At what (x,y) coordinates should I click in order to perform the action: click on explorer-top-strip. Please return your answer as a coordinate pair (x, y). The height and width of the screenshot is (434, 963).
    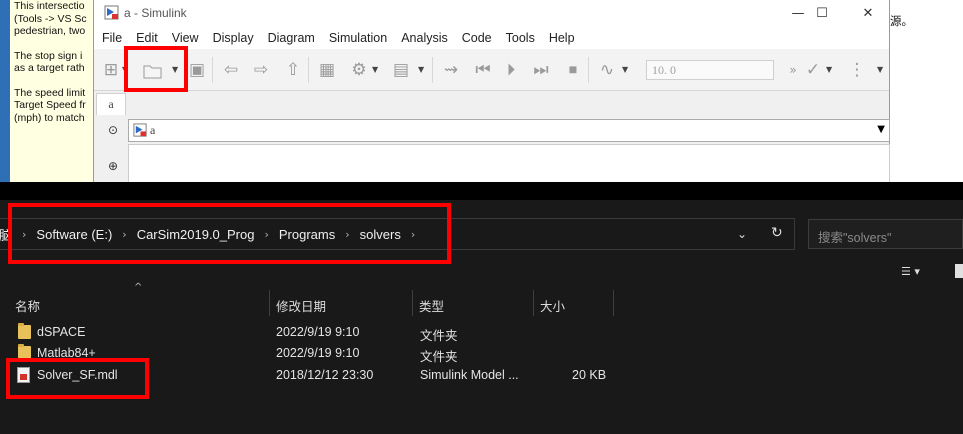
    Looking at the image, I should click on (481, 191).